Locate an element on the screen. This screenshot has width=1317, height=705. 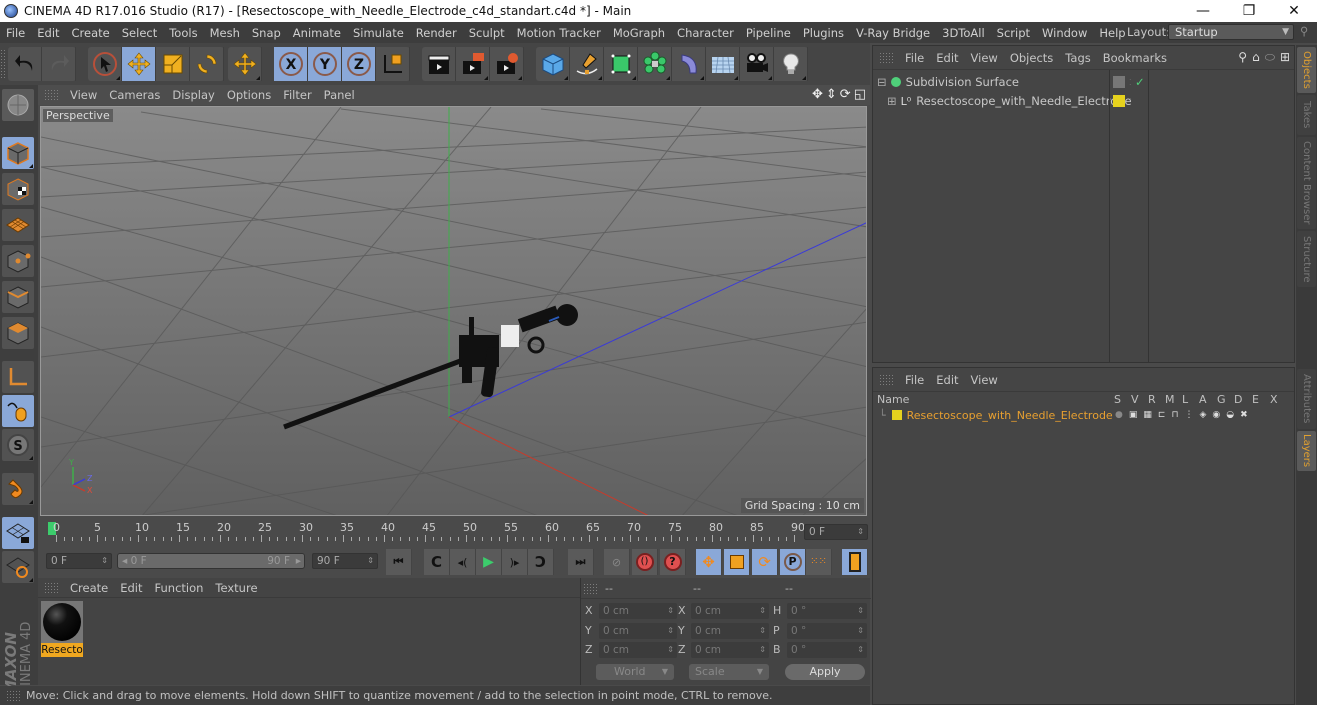
move-tool-button is located at coordinates (139, 64).